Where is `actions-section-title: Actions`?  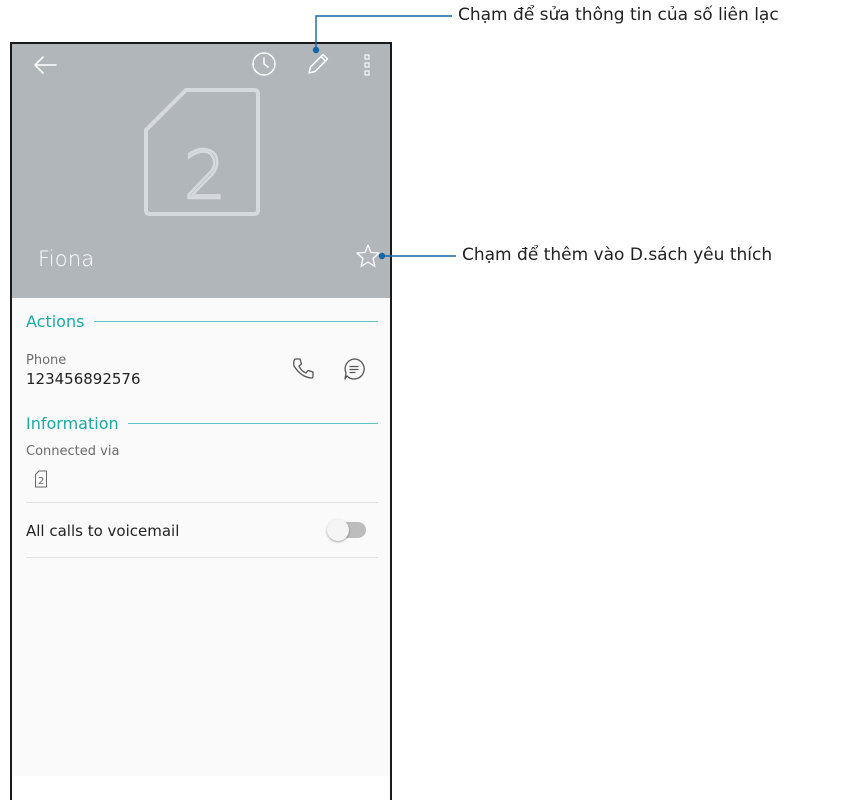 actions-section-title: Actions is located at coordinates (55, 321).